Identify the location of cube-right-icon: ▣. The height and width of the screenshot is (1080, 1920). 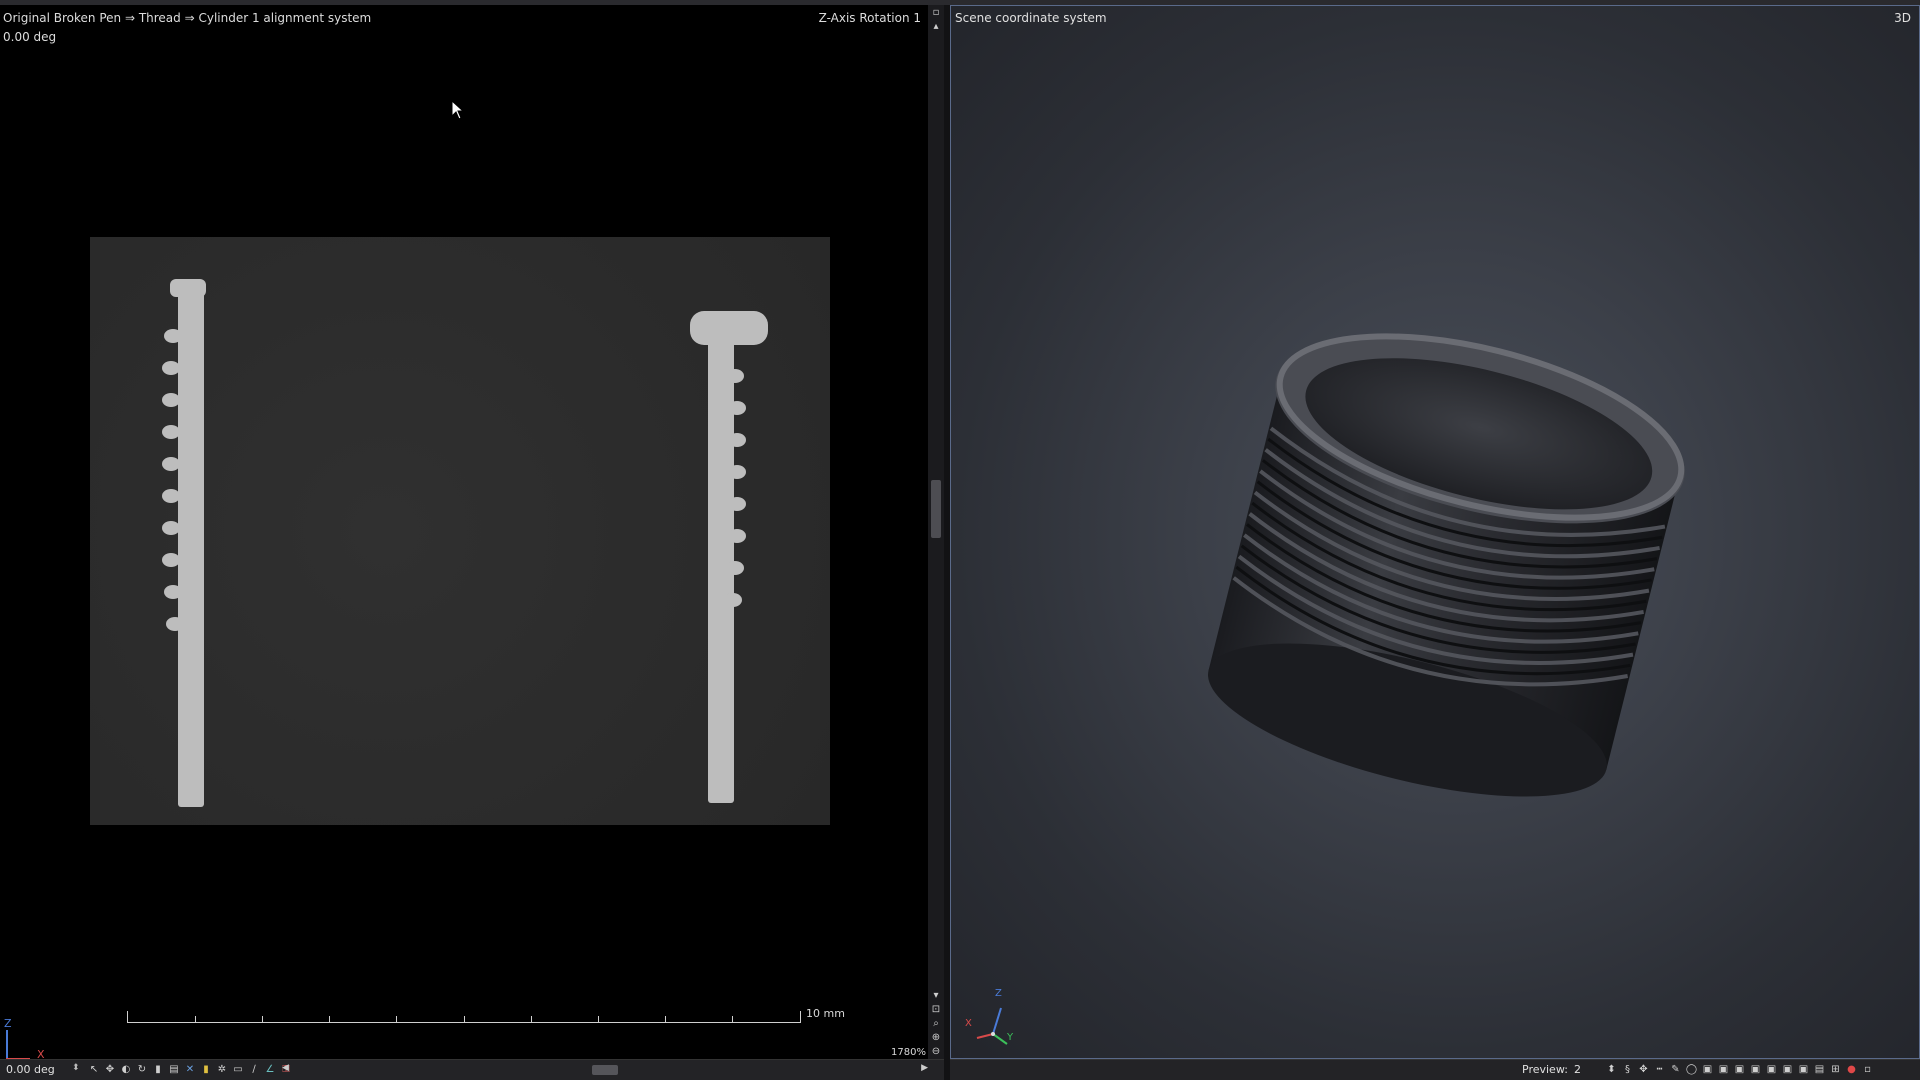
(1755, 1069).